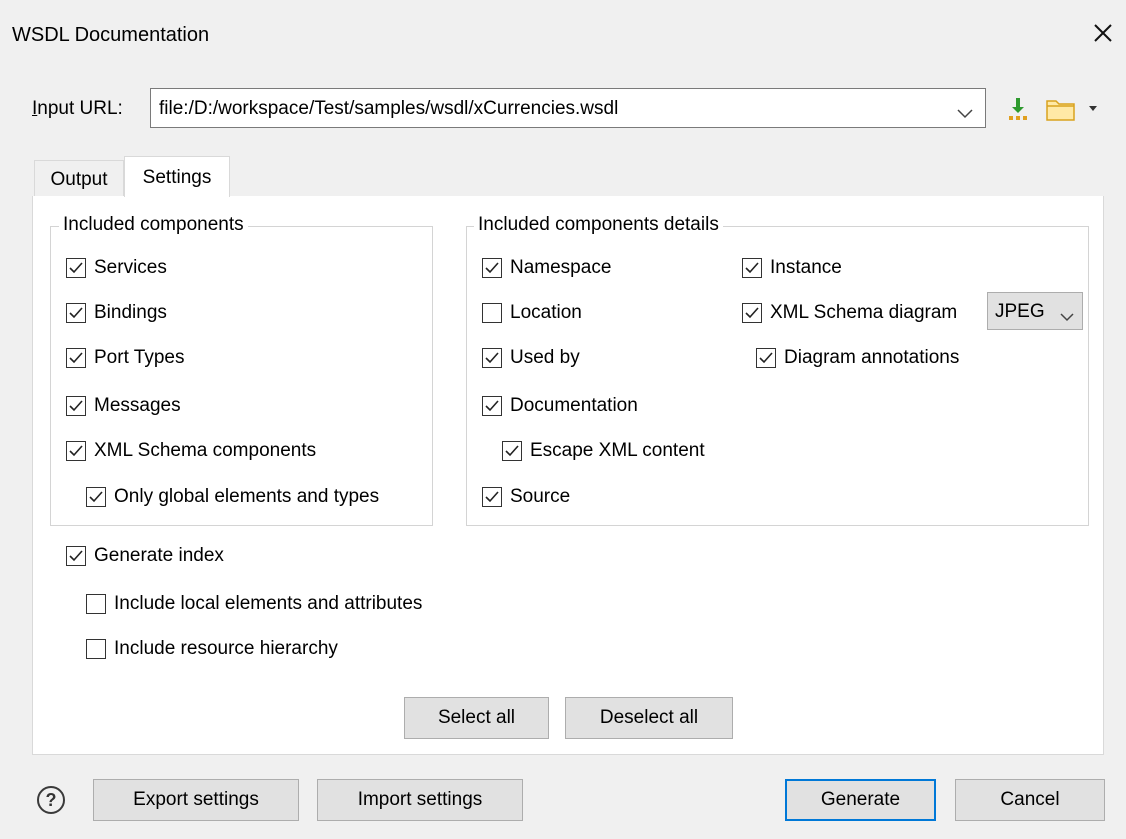  I want to click on checkbox-generate-index: Generate index, so click(145, 556).